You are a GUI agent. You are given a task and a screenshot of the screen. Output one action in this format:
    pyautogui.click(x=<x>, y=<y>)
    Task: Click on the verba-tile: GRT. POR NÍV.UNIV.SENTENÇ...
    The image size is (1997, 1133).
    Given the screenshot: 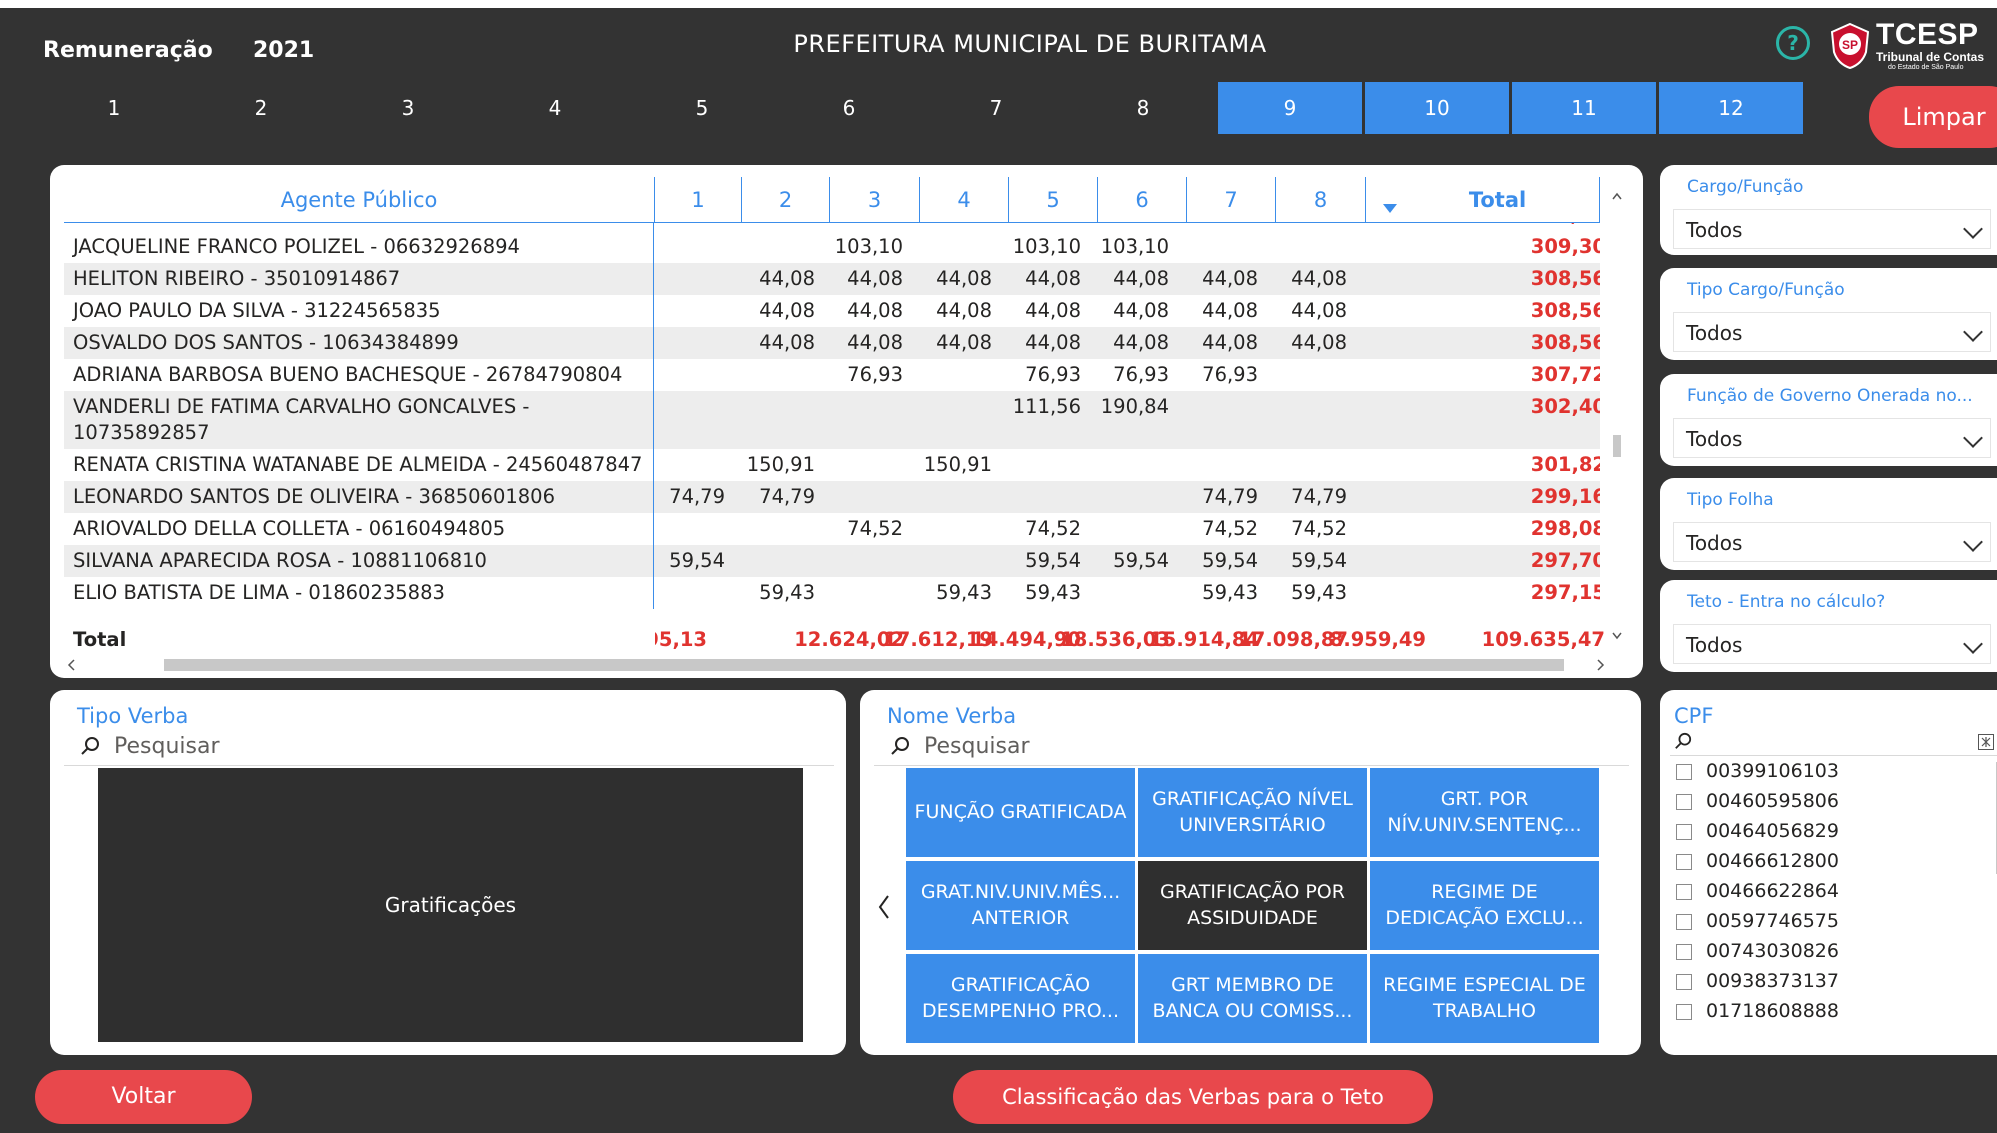 What is the action you would take?
    pyautogui.click(x=1484, y=812)
    